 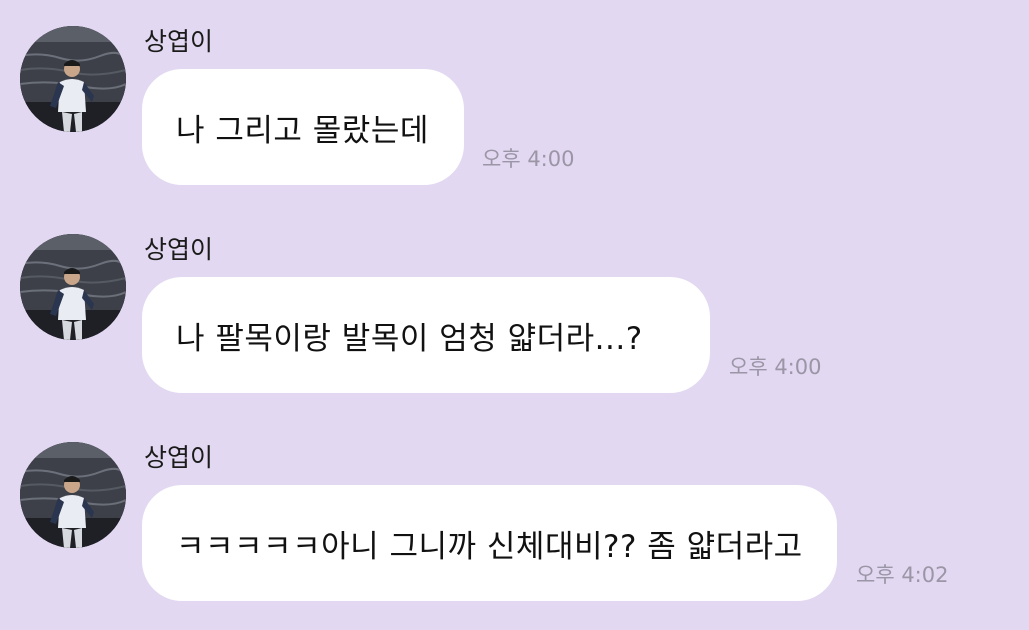 What do you see at coordinates (302, 130) in the screenshot?
I see `message-text: 나 그리고 몰랐는데` at bounding box center [302, 130].